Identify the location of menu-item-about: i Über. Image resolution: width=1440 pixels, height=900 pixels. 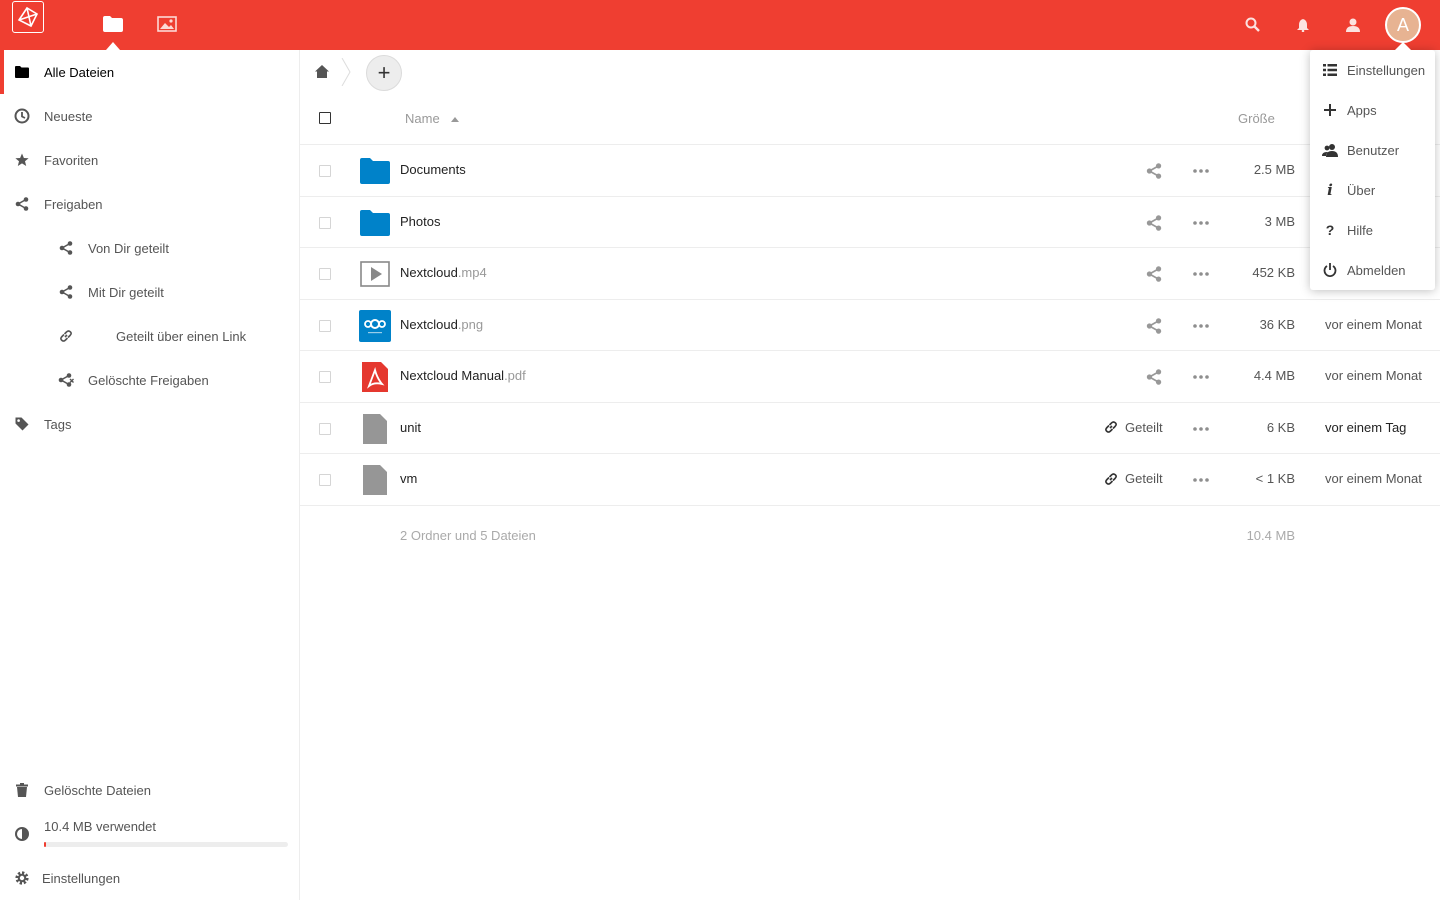
(1372, 190).